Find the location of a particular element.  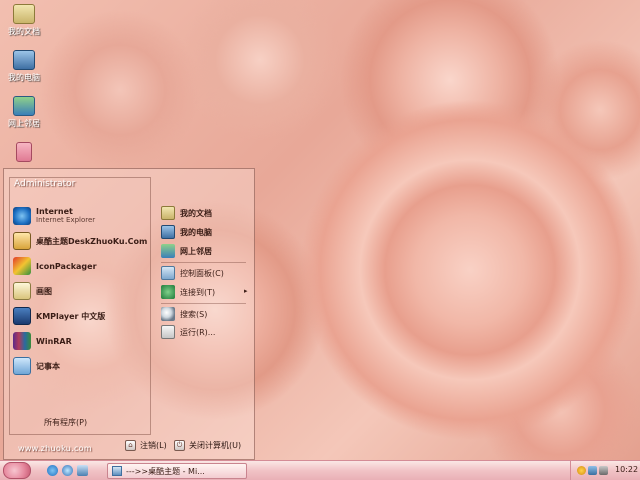

place-label: 搜索(S) is located at coordinates (194, 314).